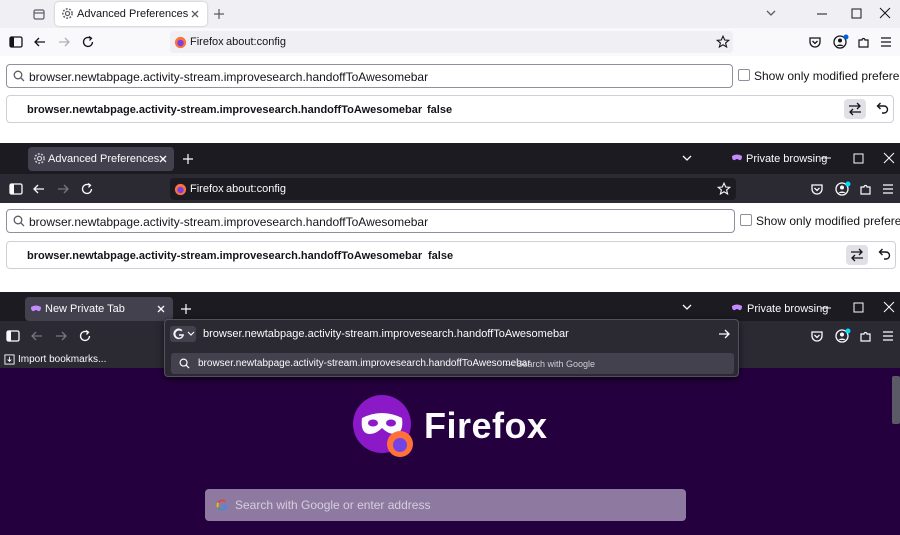 The width and height of the screenshot is (900, 535). What do you see at coordinates (385, 427) in the screenshot?
I see `private-firefox-logo` at bounding box center [385, 427].